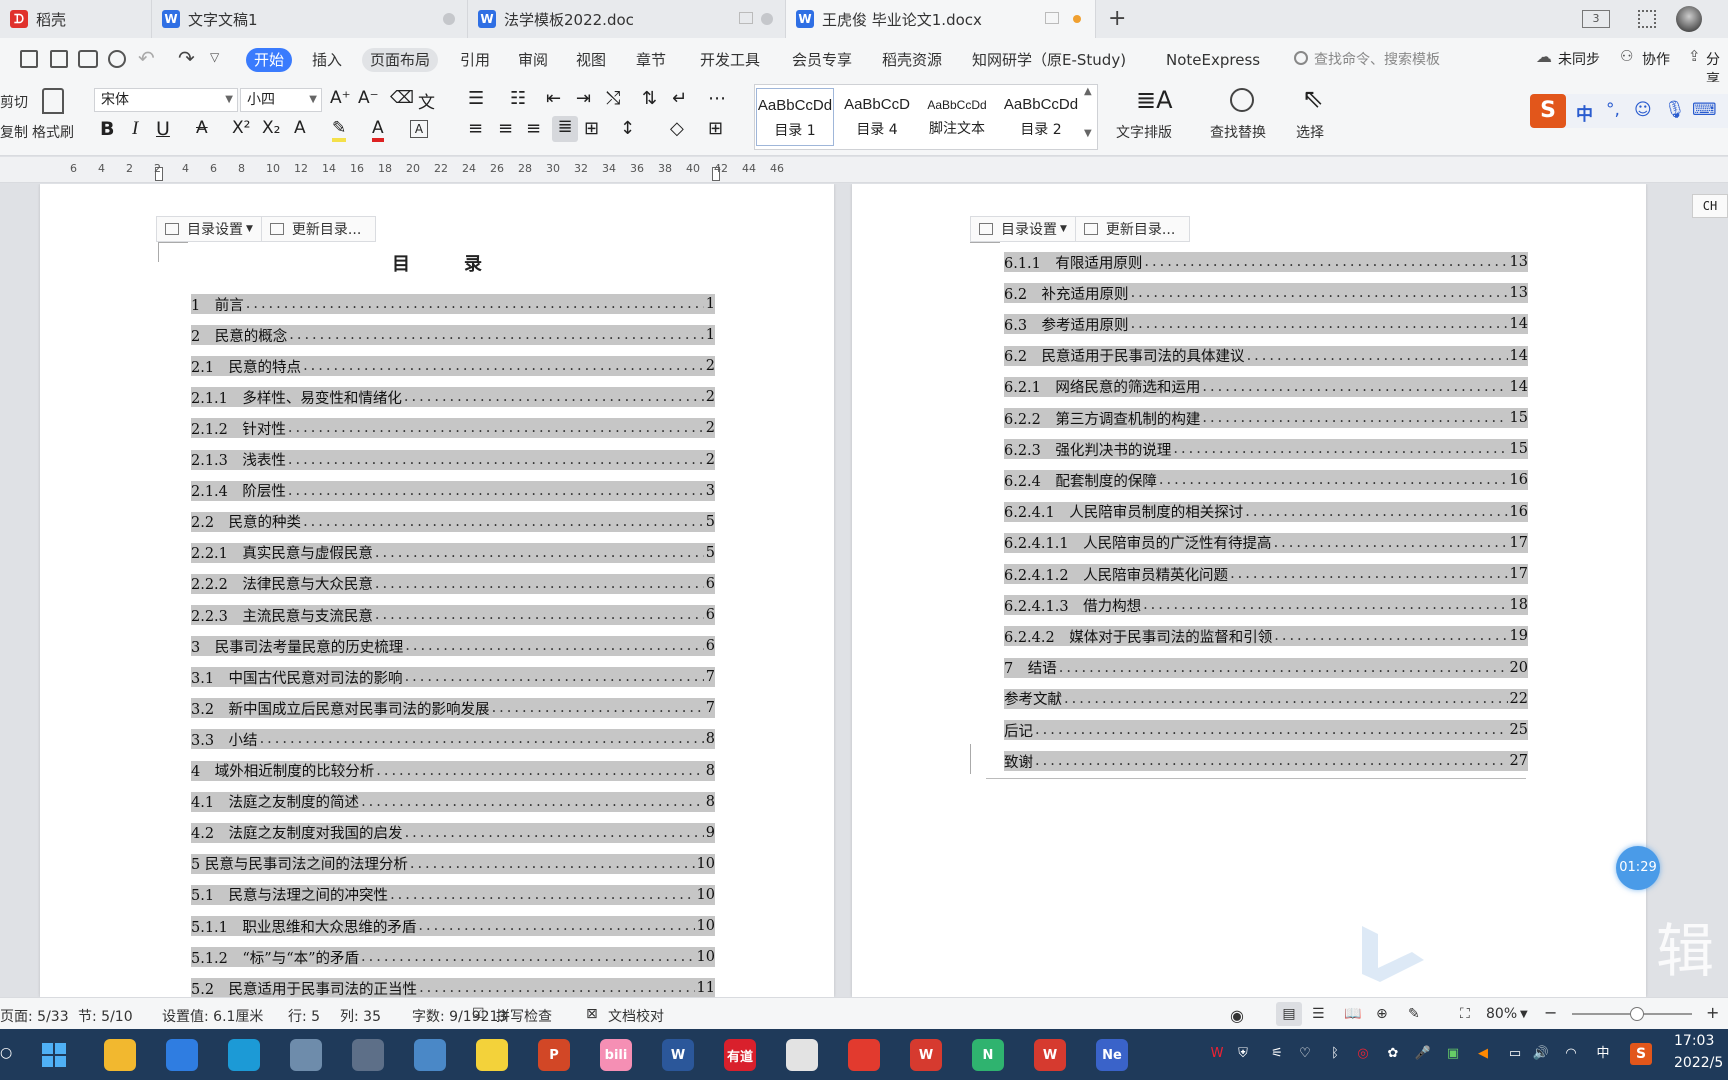 This screenshot has height=1080, width=1728. Describe the element at coordinates (1465, 1014) in the screenshot. I see `fit-page-icon: ⛶` at that location.